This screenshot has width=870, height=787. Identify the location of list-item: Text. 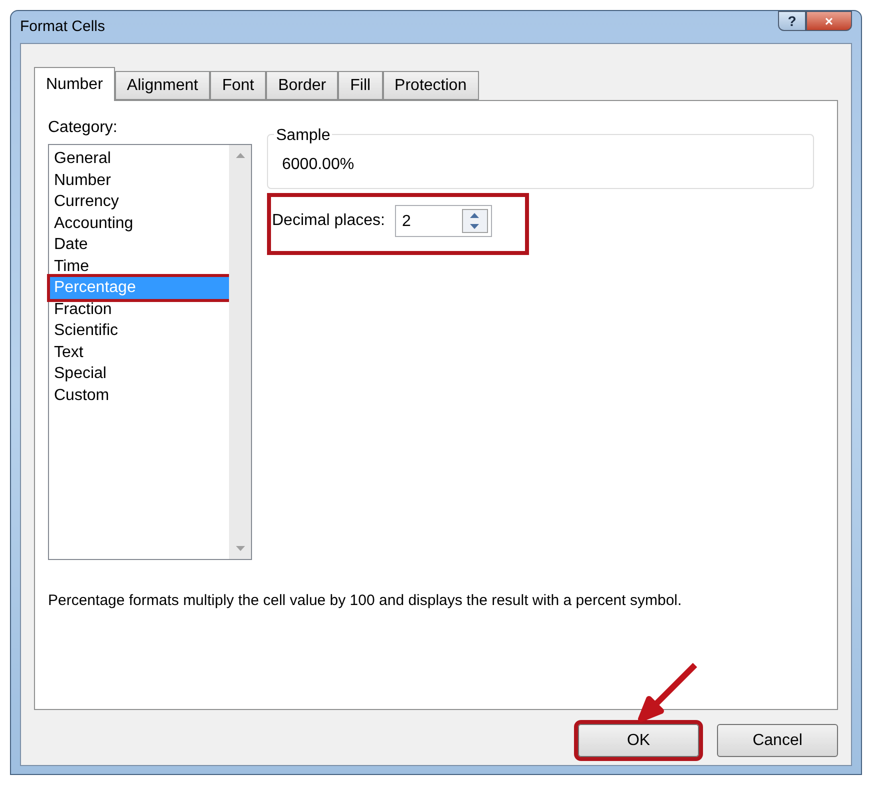
(139, 352).